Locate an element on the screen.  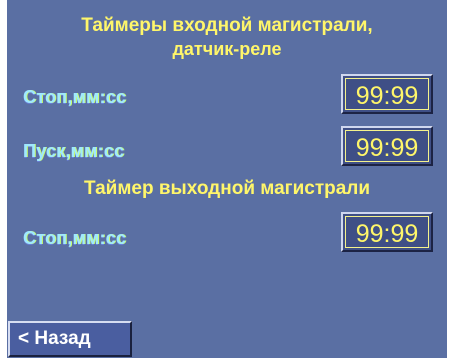
input-start-timer-field: 99:99 is located at coordinates (387, 146).